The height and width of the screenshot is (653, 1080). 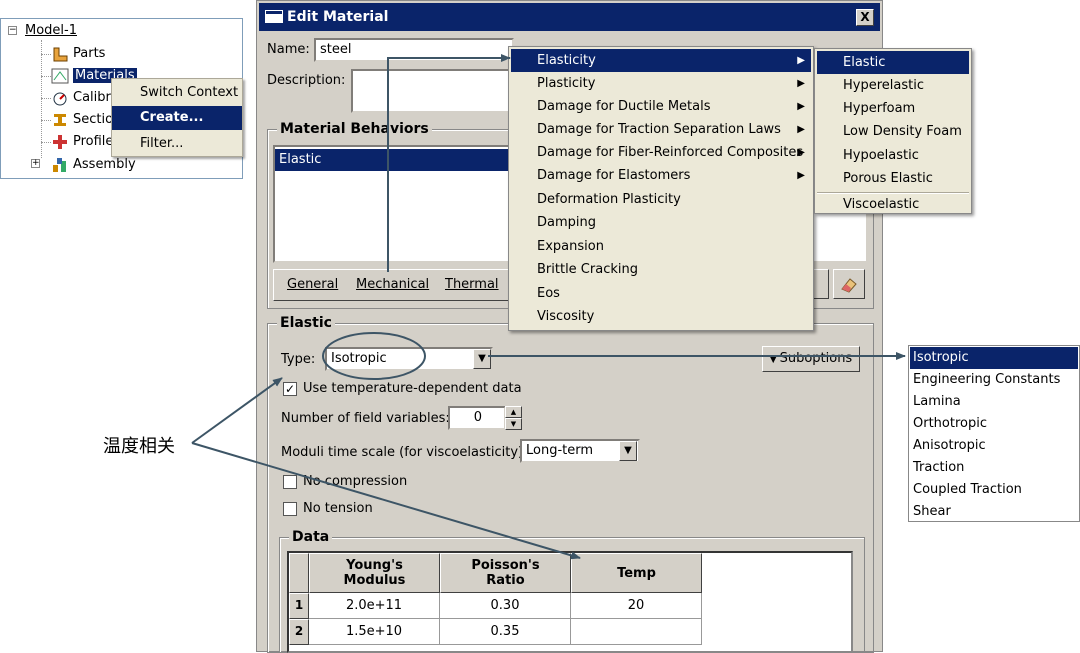 What do you see at coordinates (177, 93) in the screenshot?
I see `menu-item-switch-context: Switch Context` at bounding box center [177, 93].